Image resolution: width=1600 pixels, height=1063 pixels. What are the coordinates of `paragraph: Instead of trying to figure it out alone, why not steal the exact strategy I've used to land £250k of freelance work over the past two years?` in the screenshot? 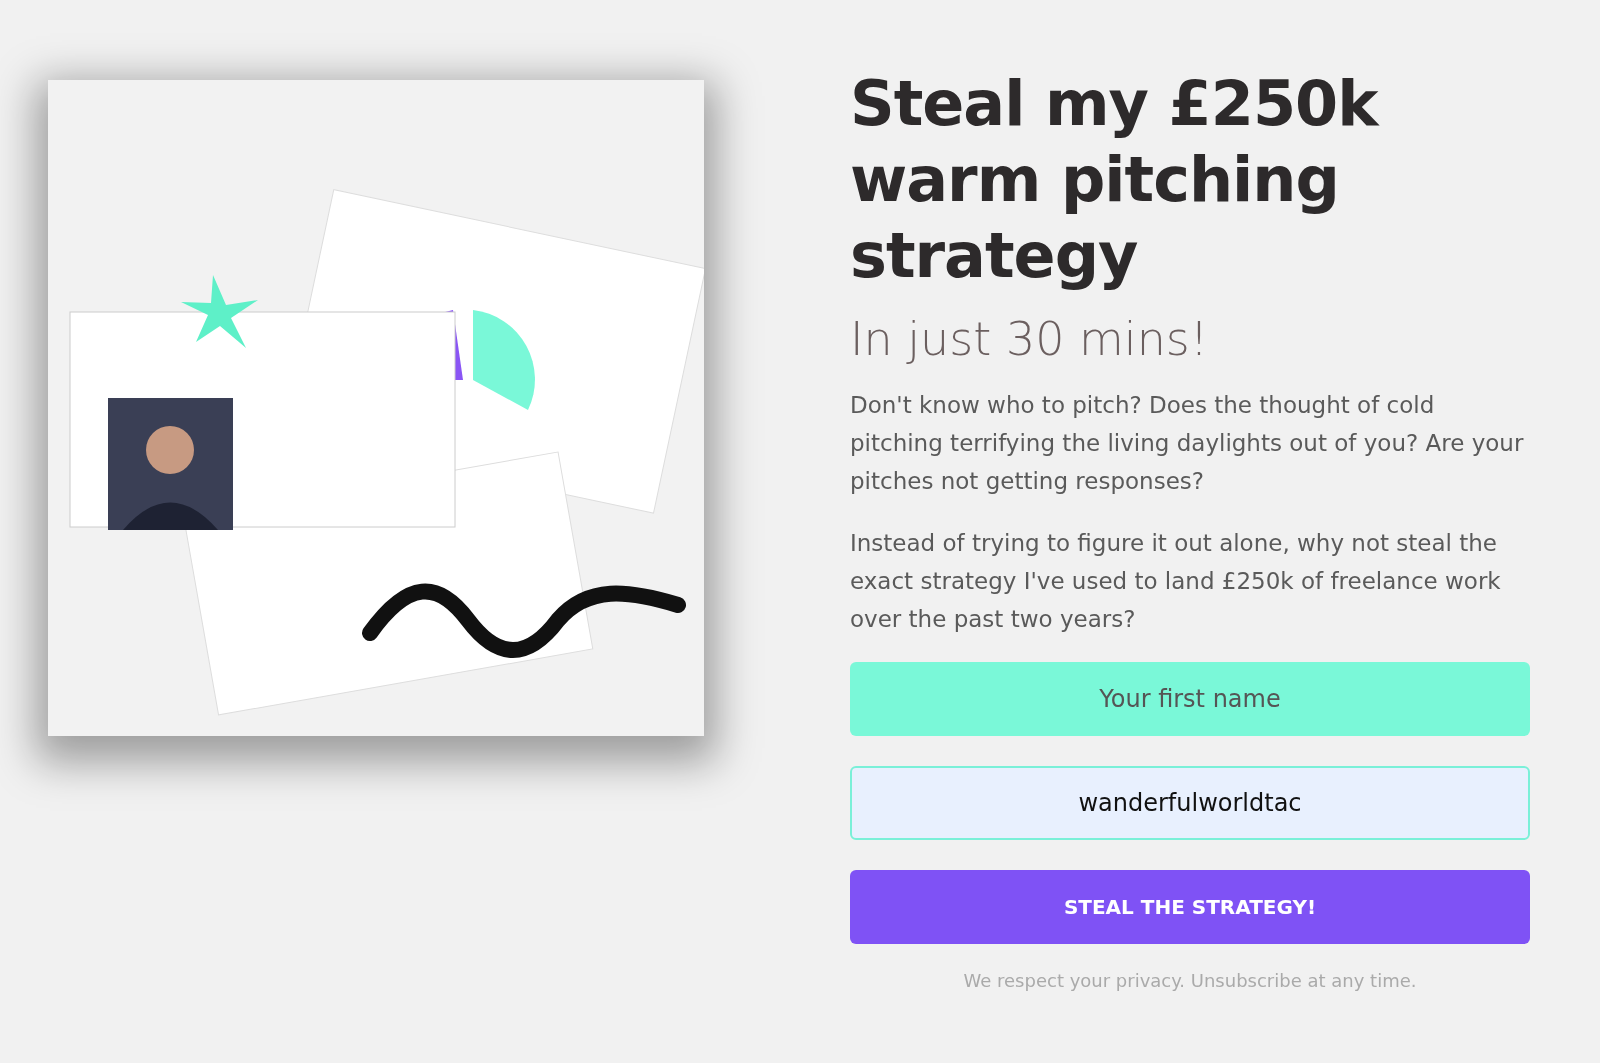 It's located at (1176, 581).